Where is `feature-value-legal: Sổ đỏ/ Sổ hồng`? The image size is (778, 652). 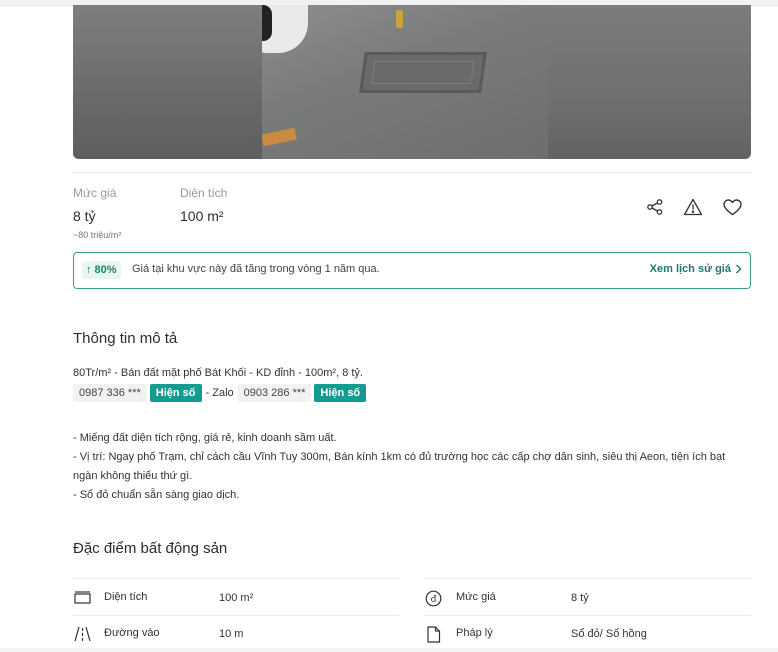
feature-value-legal: Sổ đỏ/ Sổ hồng is located at coordinates (609, 634).